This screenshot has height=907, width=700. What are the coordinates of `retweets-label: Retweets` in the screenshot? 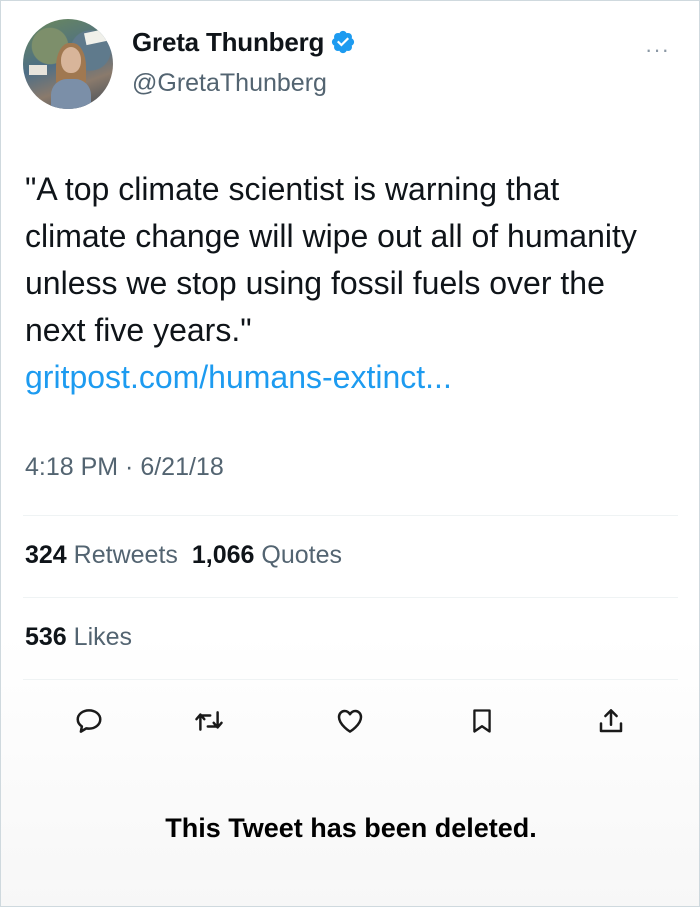 It's located at (125, 555).